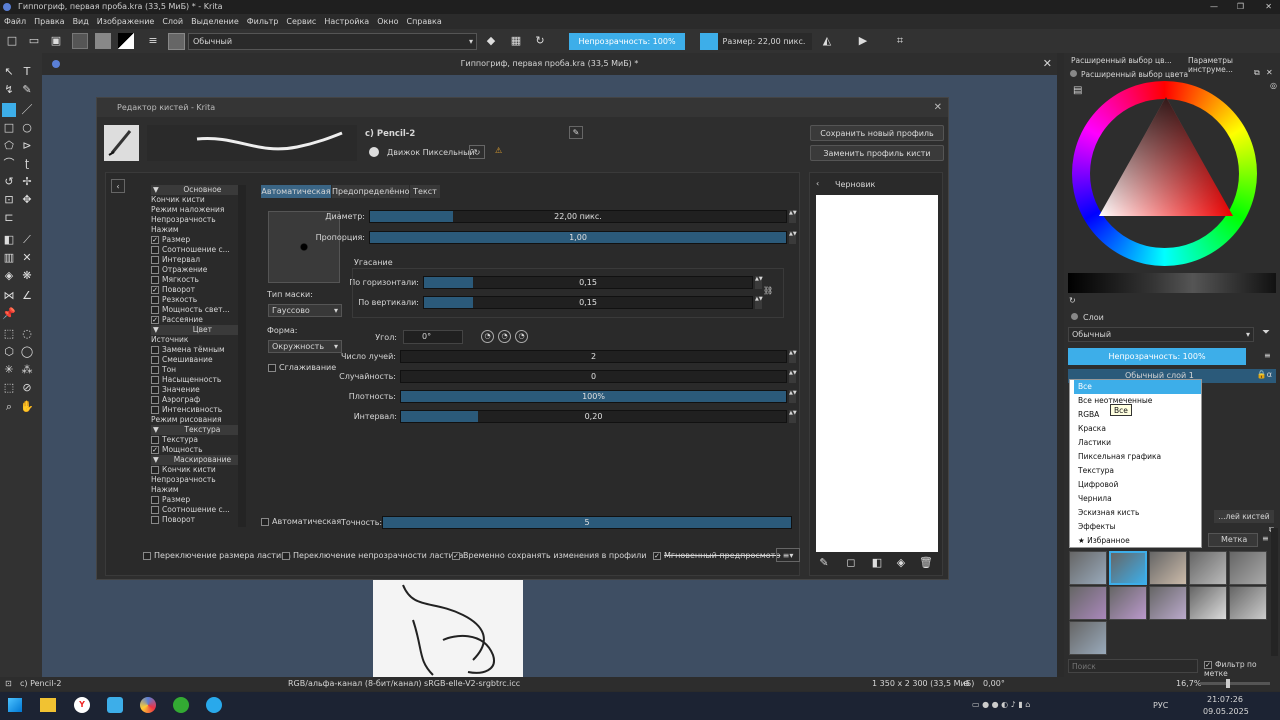 This screenshot has height=720, width=1280. What do you see at coordinates (504, 336) in the screenshot?
I see `rotate-ccw-icon: ◔` at bounding box center [504, 336].